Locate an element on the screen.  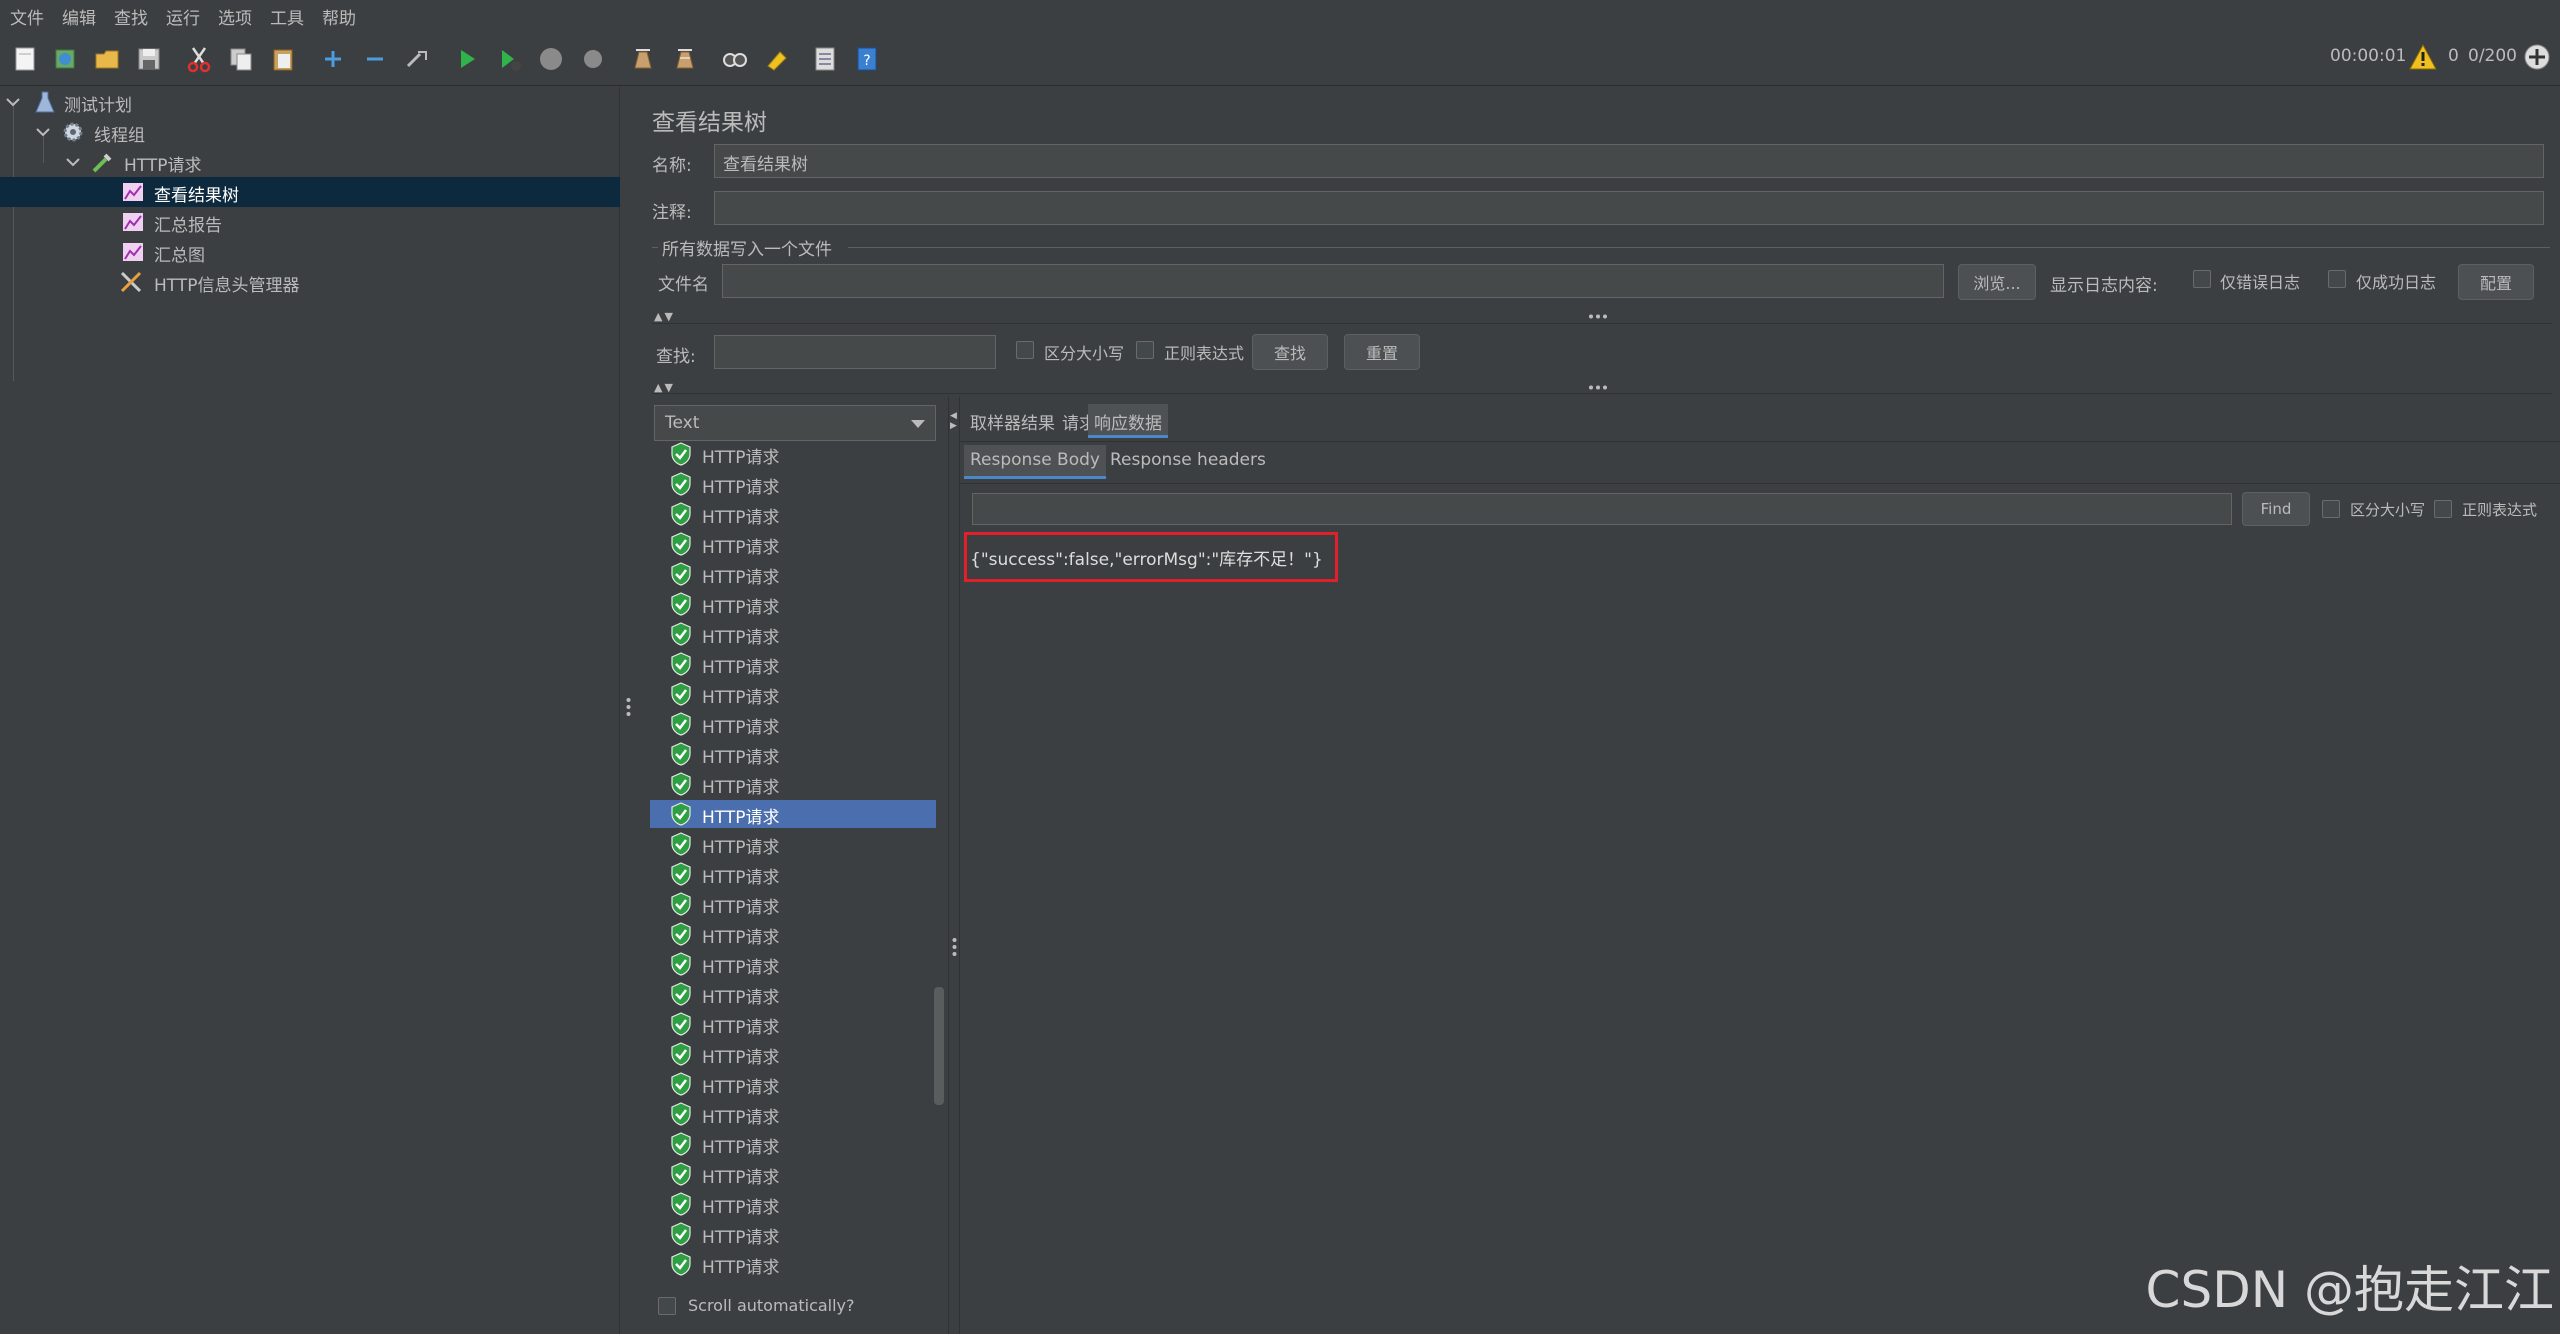
results-splitter: ◀ ▶ is located at coordinates (954, 865).